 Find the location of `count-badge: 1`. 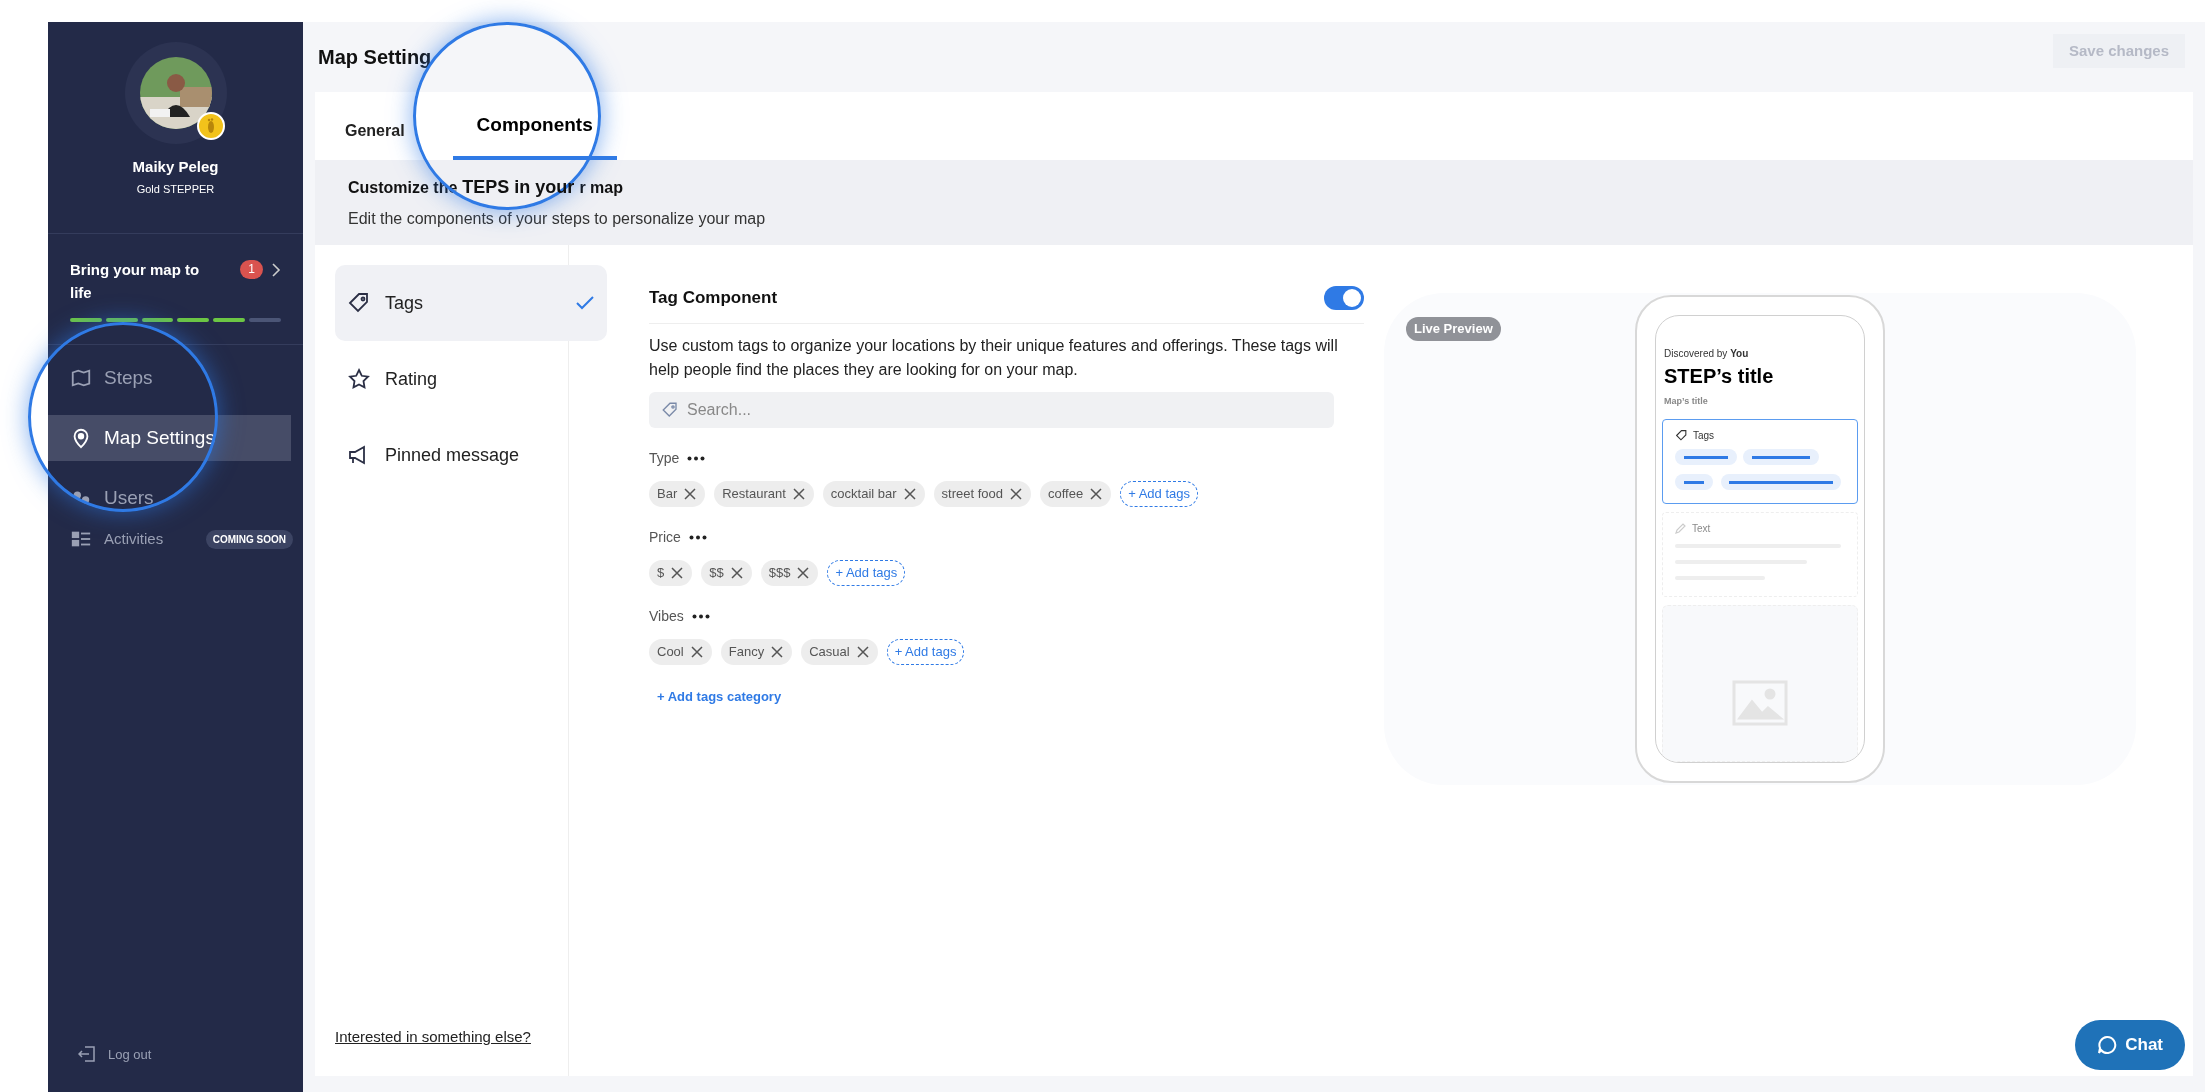

count-badge: 1 is located at coordinates (251, 269).